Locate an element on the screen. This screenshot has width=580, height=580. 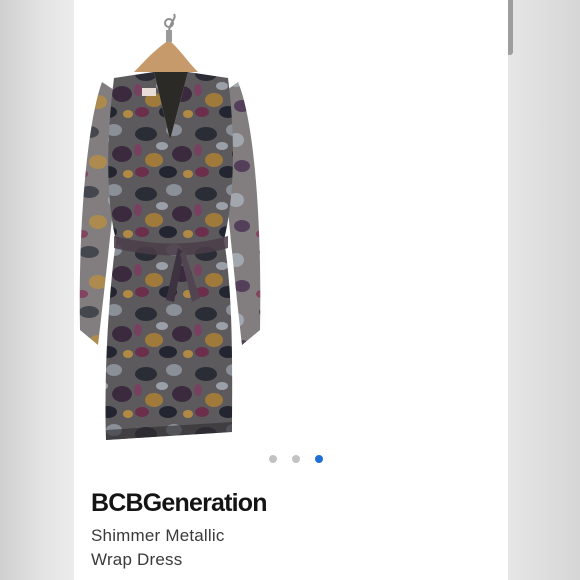
background-right-blur is located at coordinates (544, 290).